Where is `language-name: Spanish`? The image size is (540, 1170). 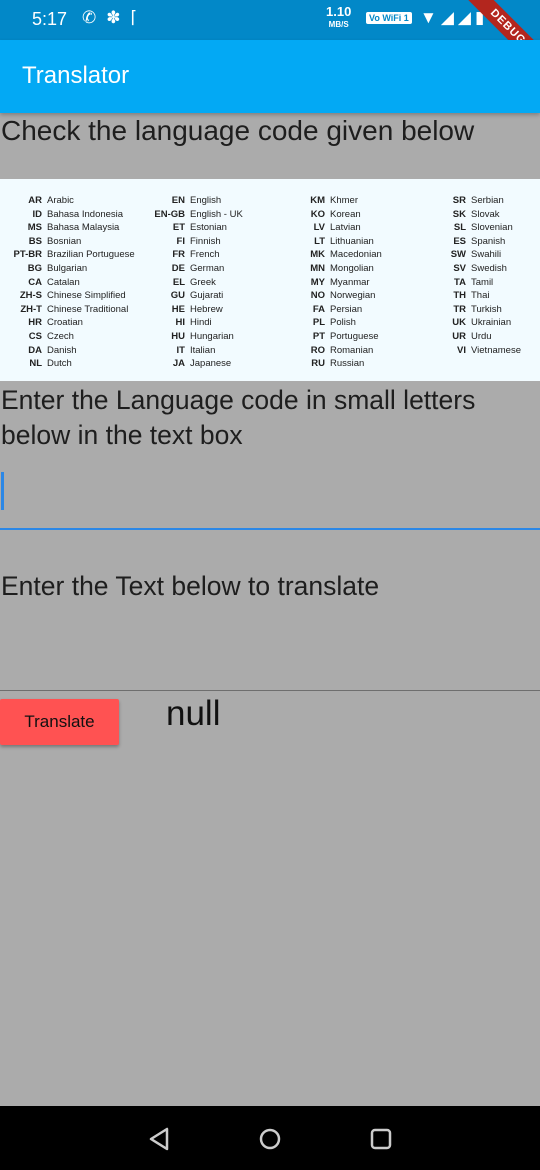 language-name: Spanish is located at coordinates (488, 241).